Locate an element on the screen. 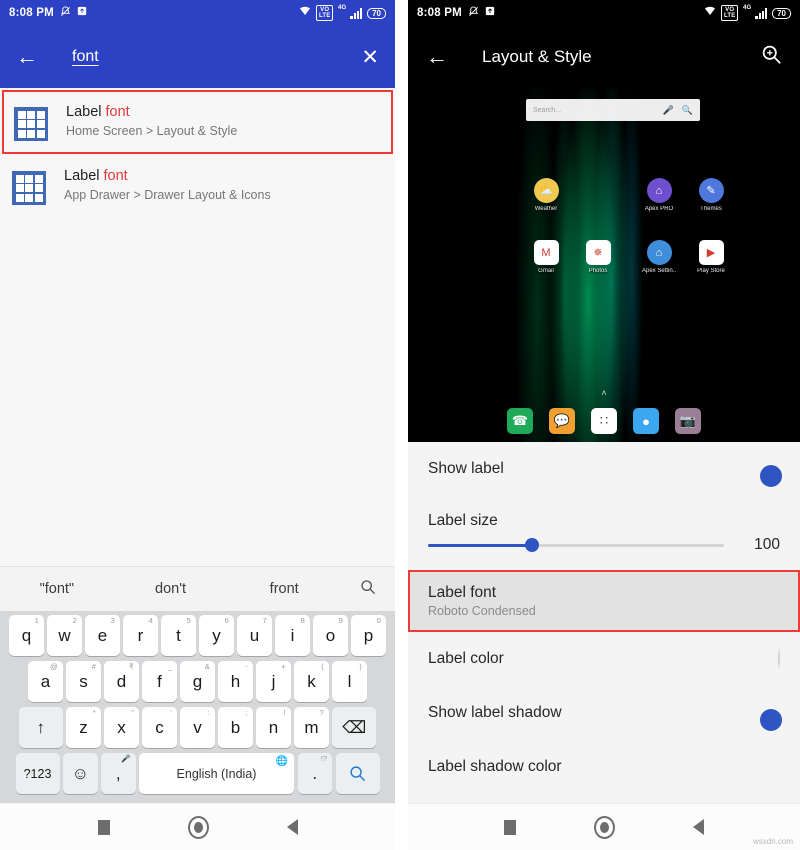 This screenshot has width=800, height=850. key-alt-7: 7 is located at coordinates (264, 620).